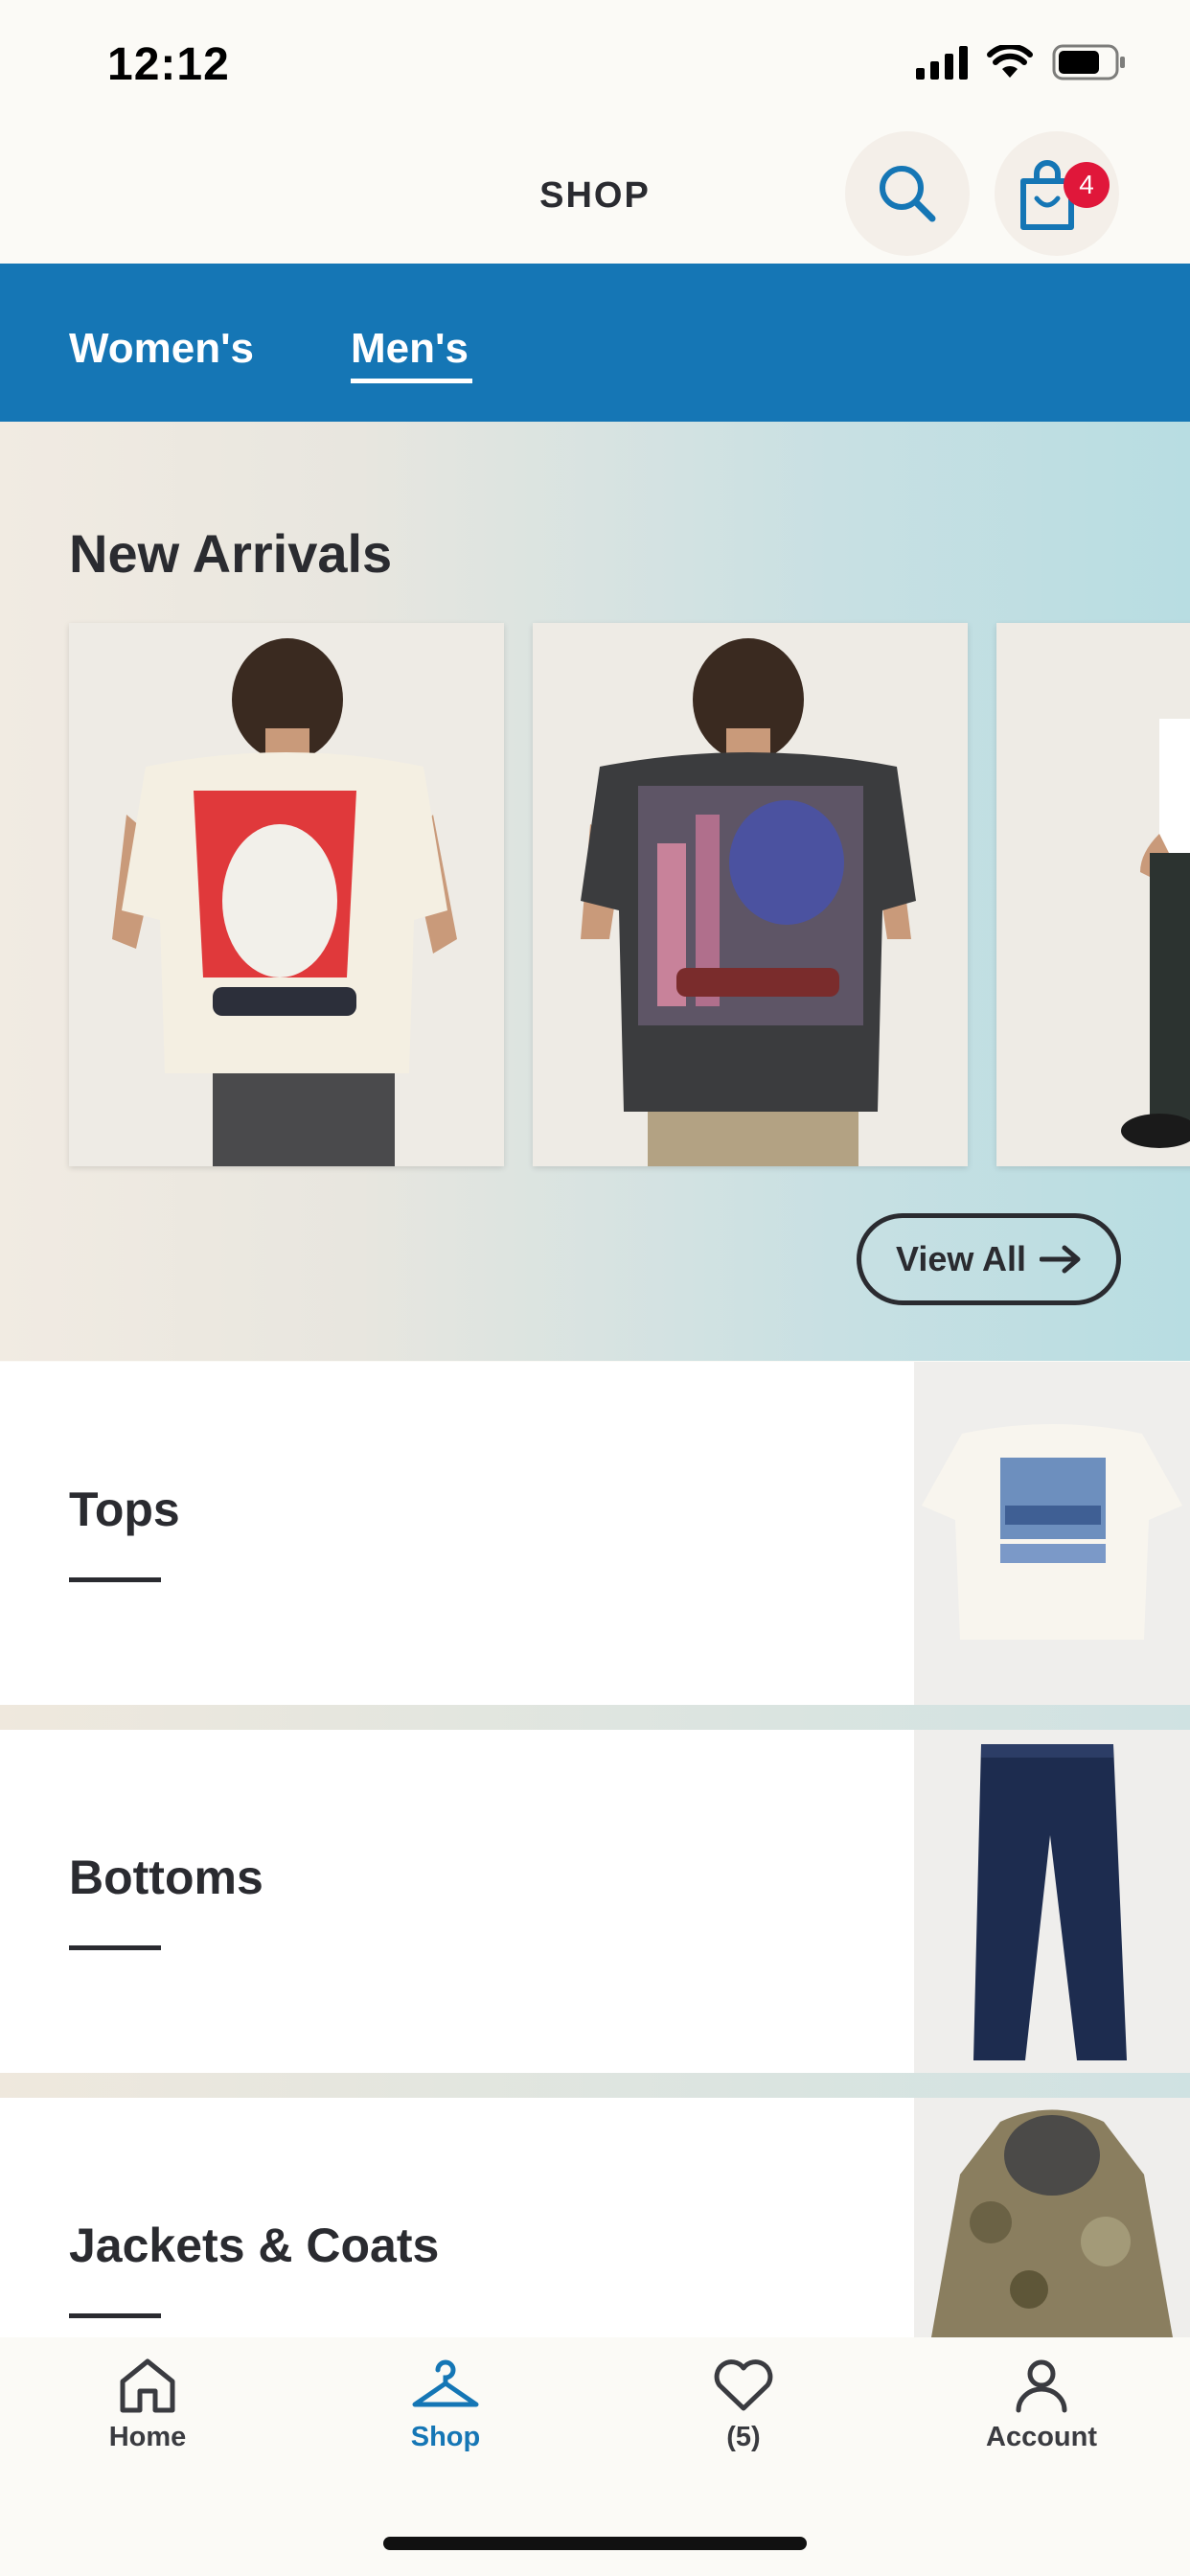 The width and height of the screenshot is (1190, 2576). I want to click on nav-shop: Shop, so click(445, 2405).